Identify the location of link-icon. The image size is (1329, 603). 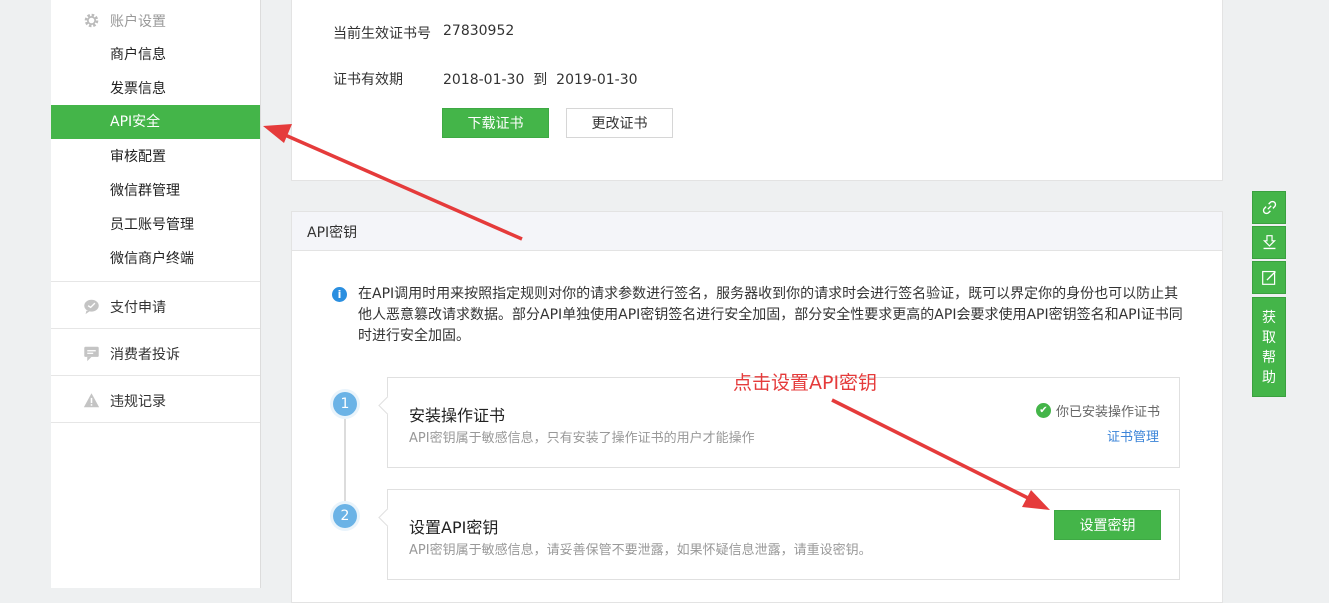
(1269, 207).